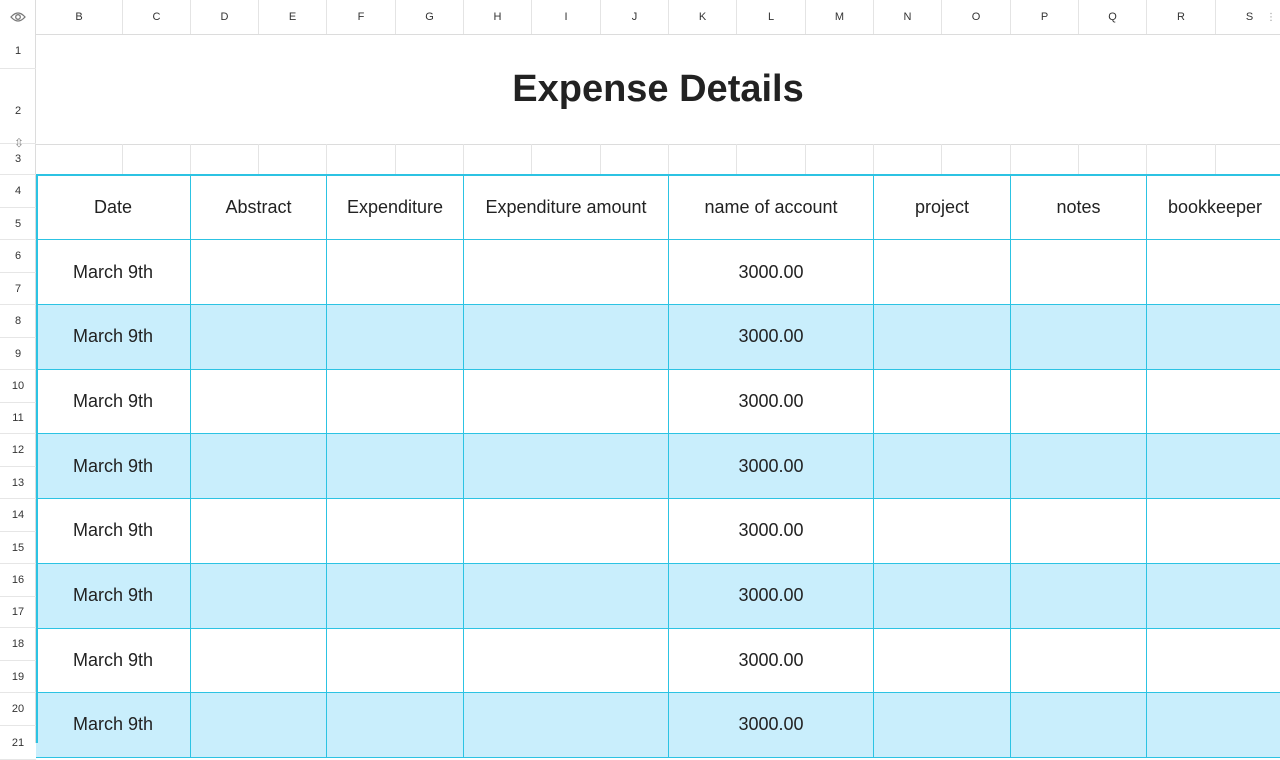 The width and height of the screenshot is (1280, 760). I want to click on column-header-h: H, so click(498, 17).